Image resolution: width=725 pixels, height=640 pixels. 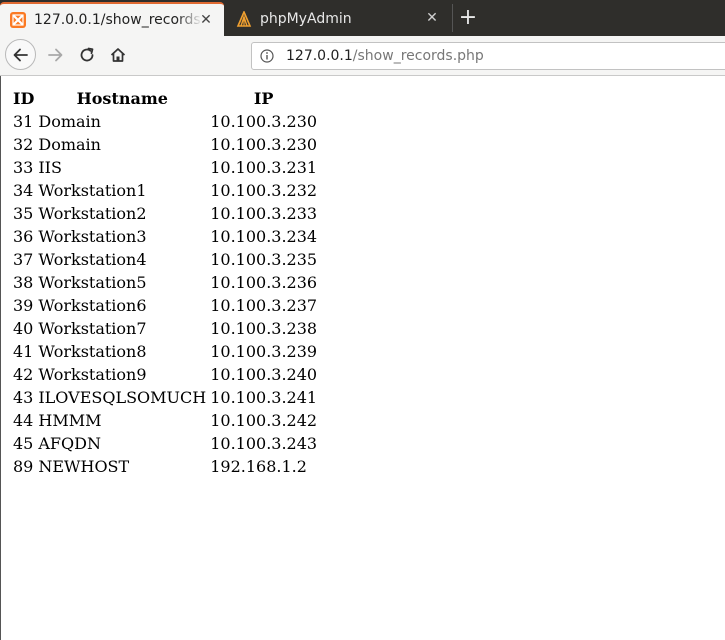 What do you see at coordinates (165, 305) in the screenshot?
I see `table-row: 39 Workstation6 10.100.3.237` at bounding box center [165, 305].